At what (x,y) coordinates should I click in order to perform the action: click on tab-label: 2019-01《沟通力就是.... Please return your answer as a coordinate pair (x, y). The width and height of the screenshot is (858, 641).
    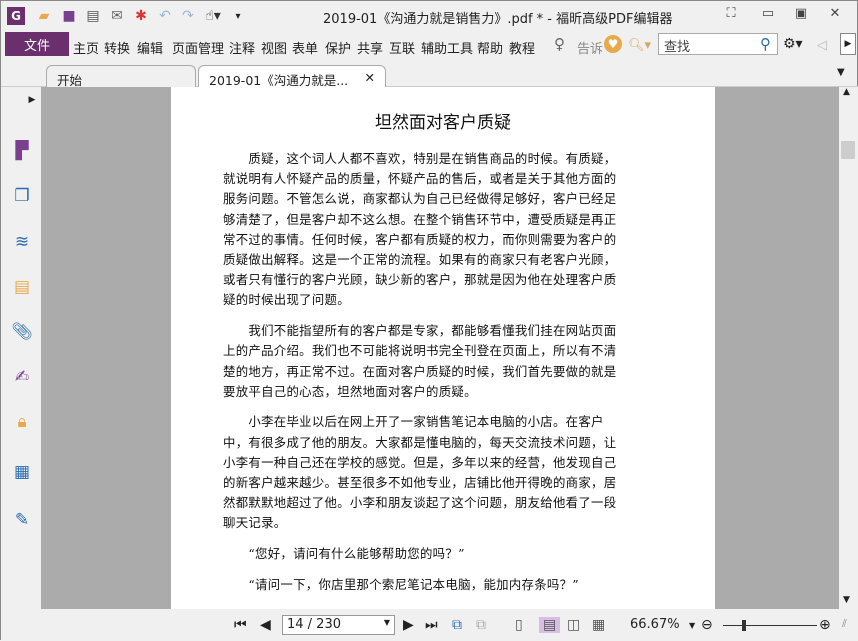
    Looking at the image, I should click on (279, 80).